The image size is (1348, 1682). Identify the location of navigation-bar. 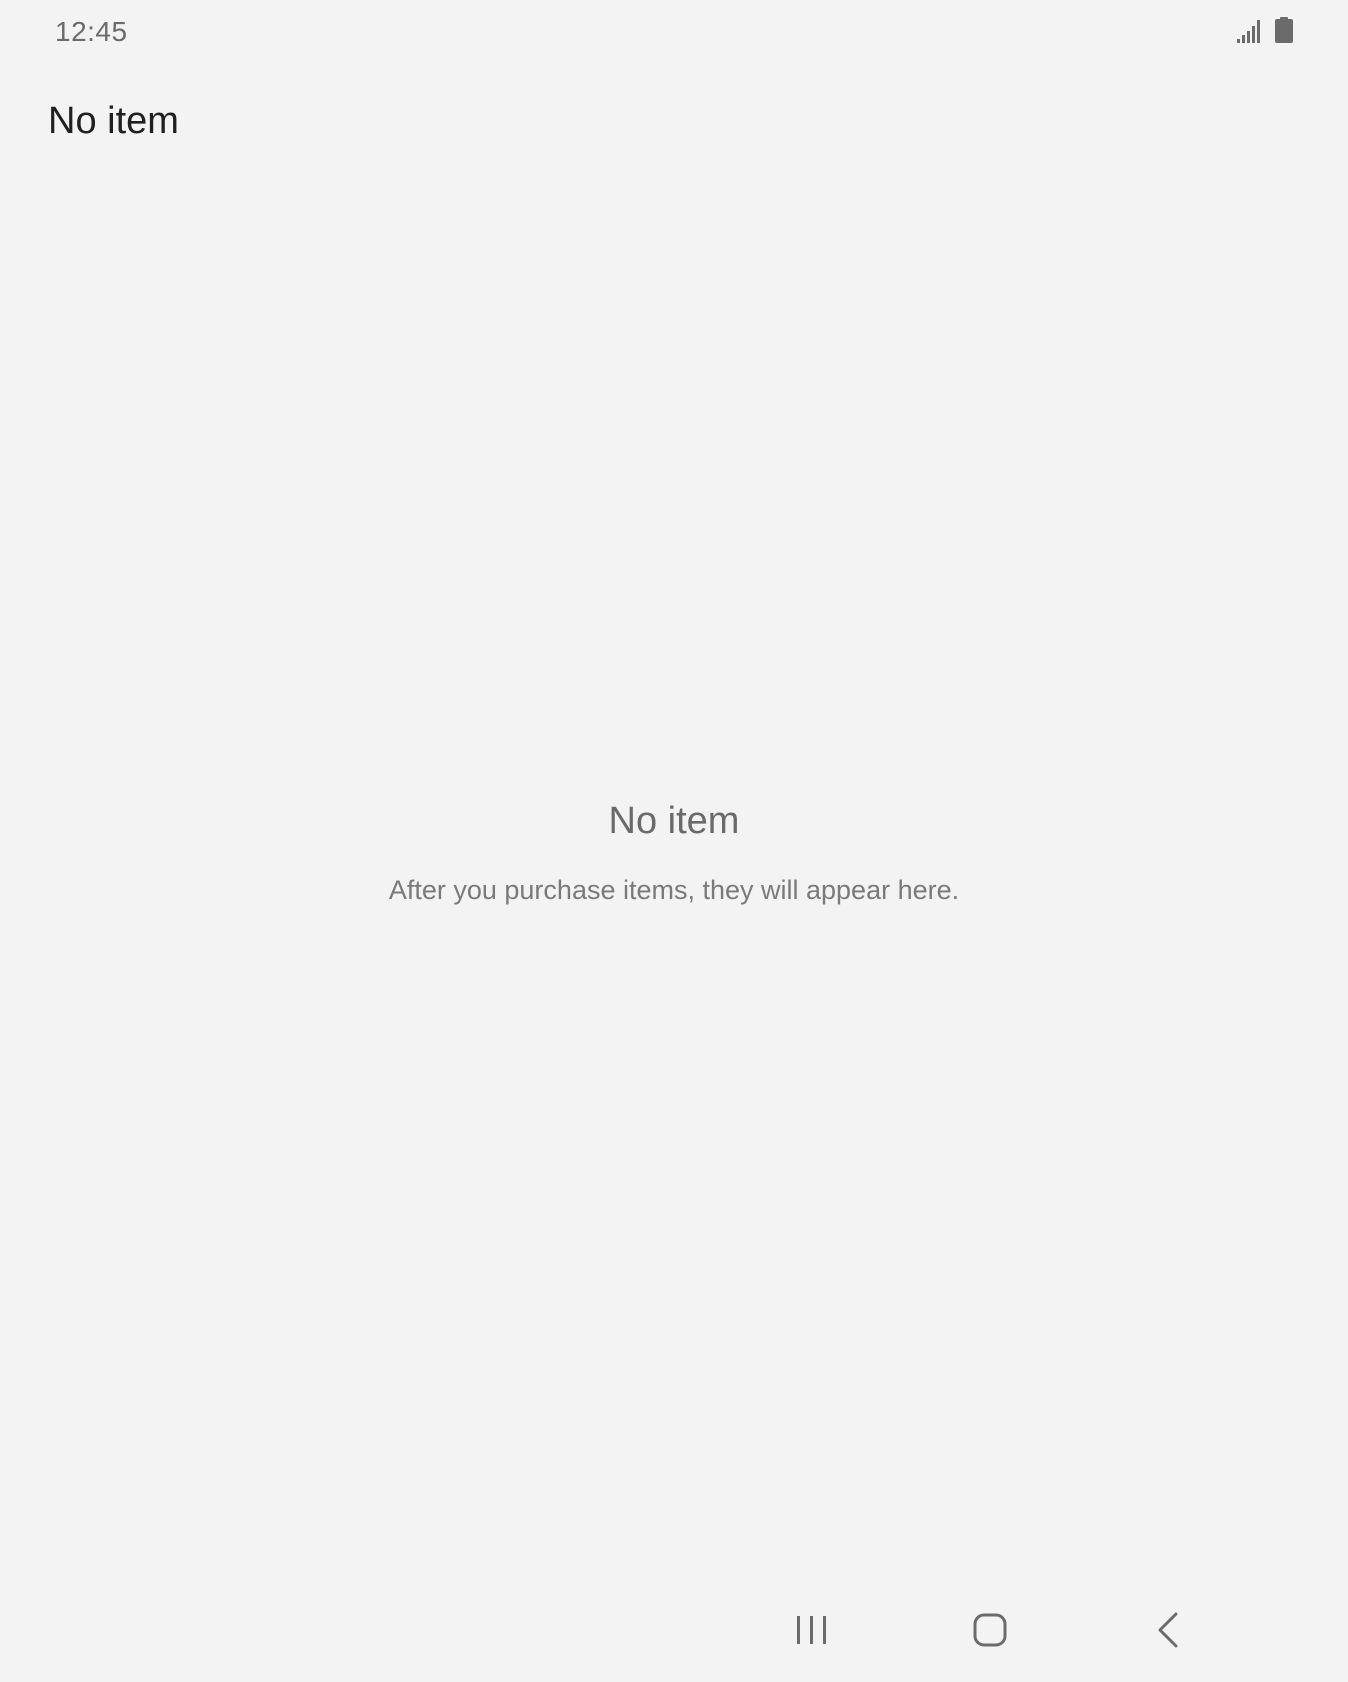
(674, 1632).